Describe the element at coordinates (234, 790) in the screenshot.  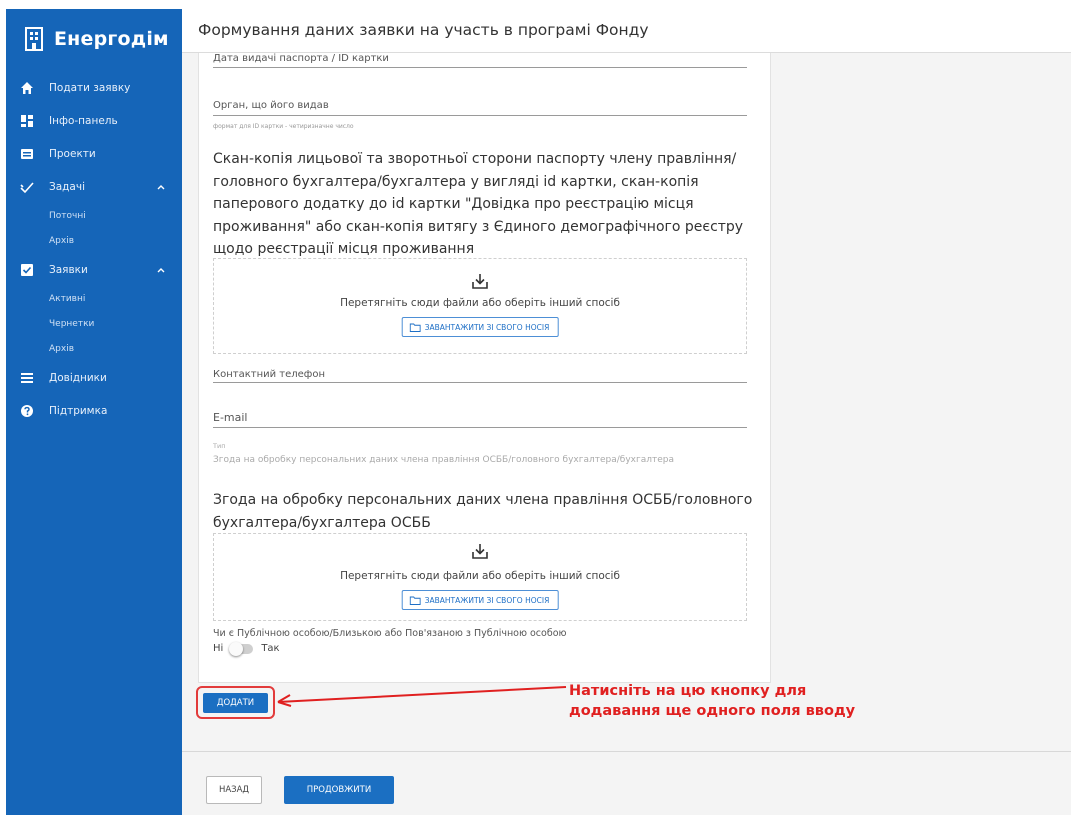
I see `back-button: НАЗАД` at that location.